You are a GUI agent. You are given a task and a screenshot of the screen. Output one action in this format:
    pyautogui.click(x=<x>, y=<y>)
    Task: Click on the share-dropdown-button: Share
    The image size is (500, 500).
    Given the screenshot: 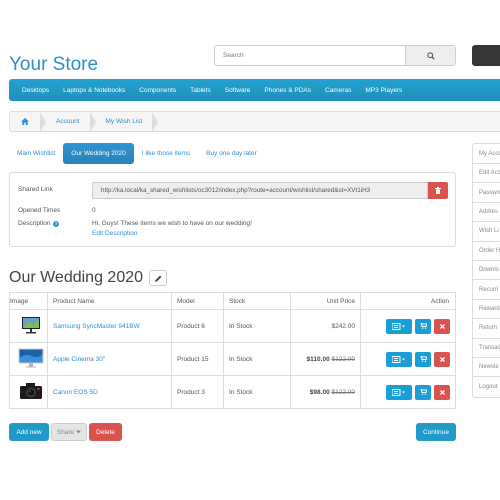 What is the action you would take?
    pyautogui.click(x=69, y=432)
    